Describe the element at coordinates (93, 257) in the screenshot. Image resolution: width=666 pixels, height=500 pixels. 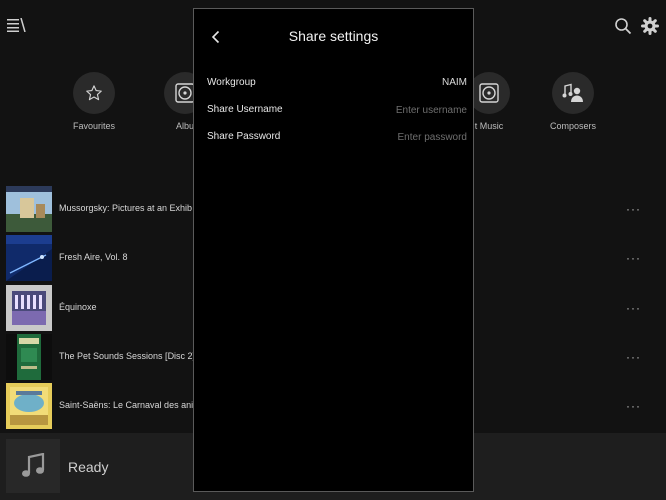
I see `album-title: Fresh Aire, Vol. 8` at that location.